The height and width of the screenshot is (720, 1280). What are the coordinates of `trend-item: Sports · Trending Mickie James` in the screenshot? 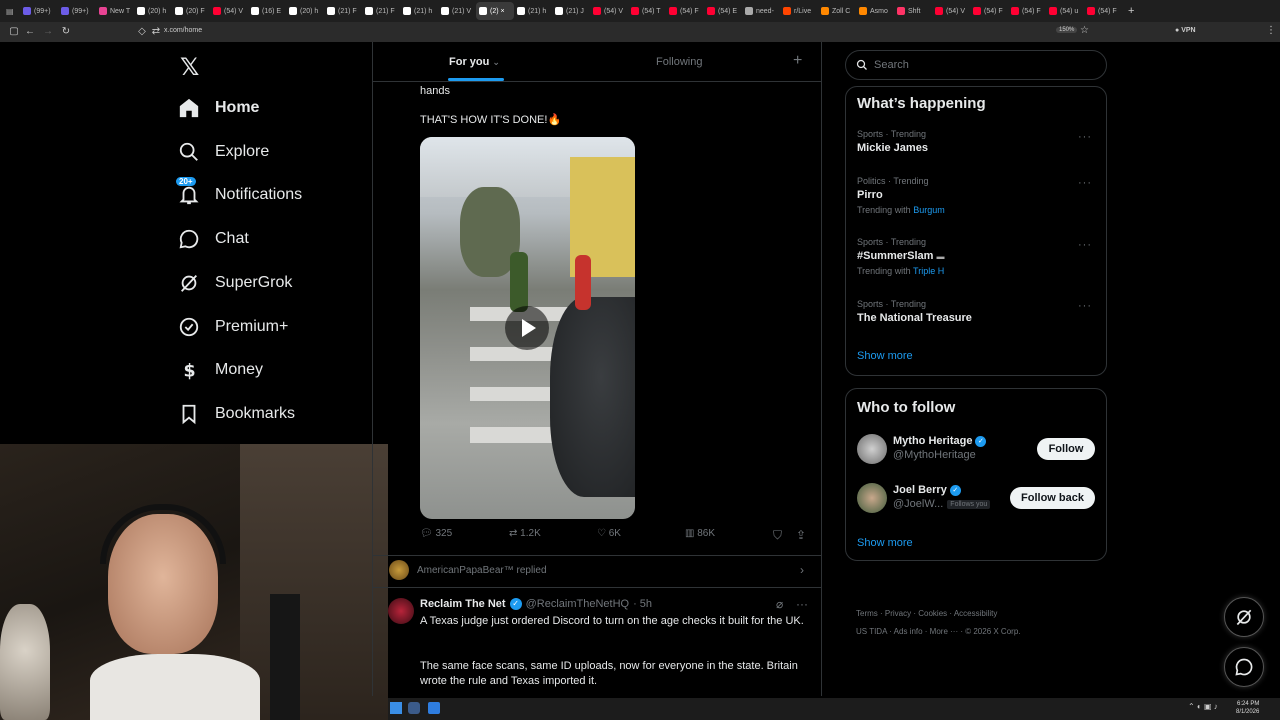 It's located at (977, 141).